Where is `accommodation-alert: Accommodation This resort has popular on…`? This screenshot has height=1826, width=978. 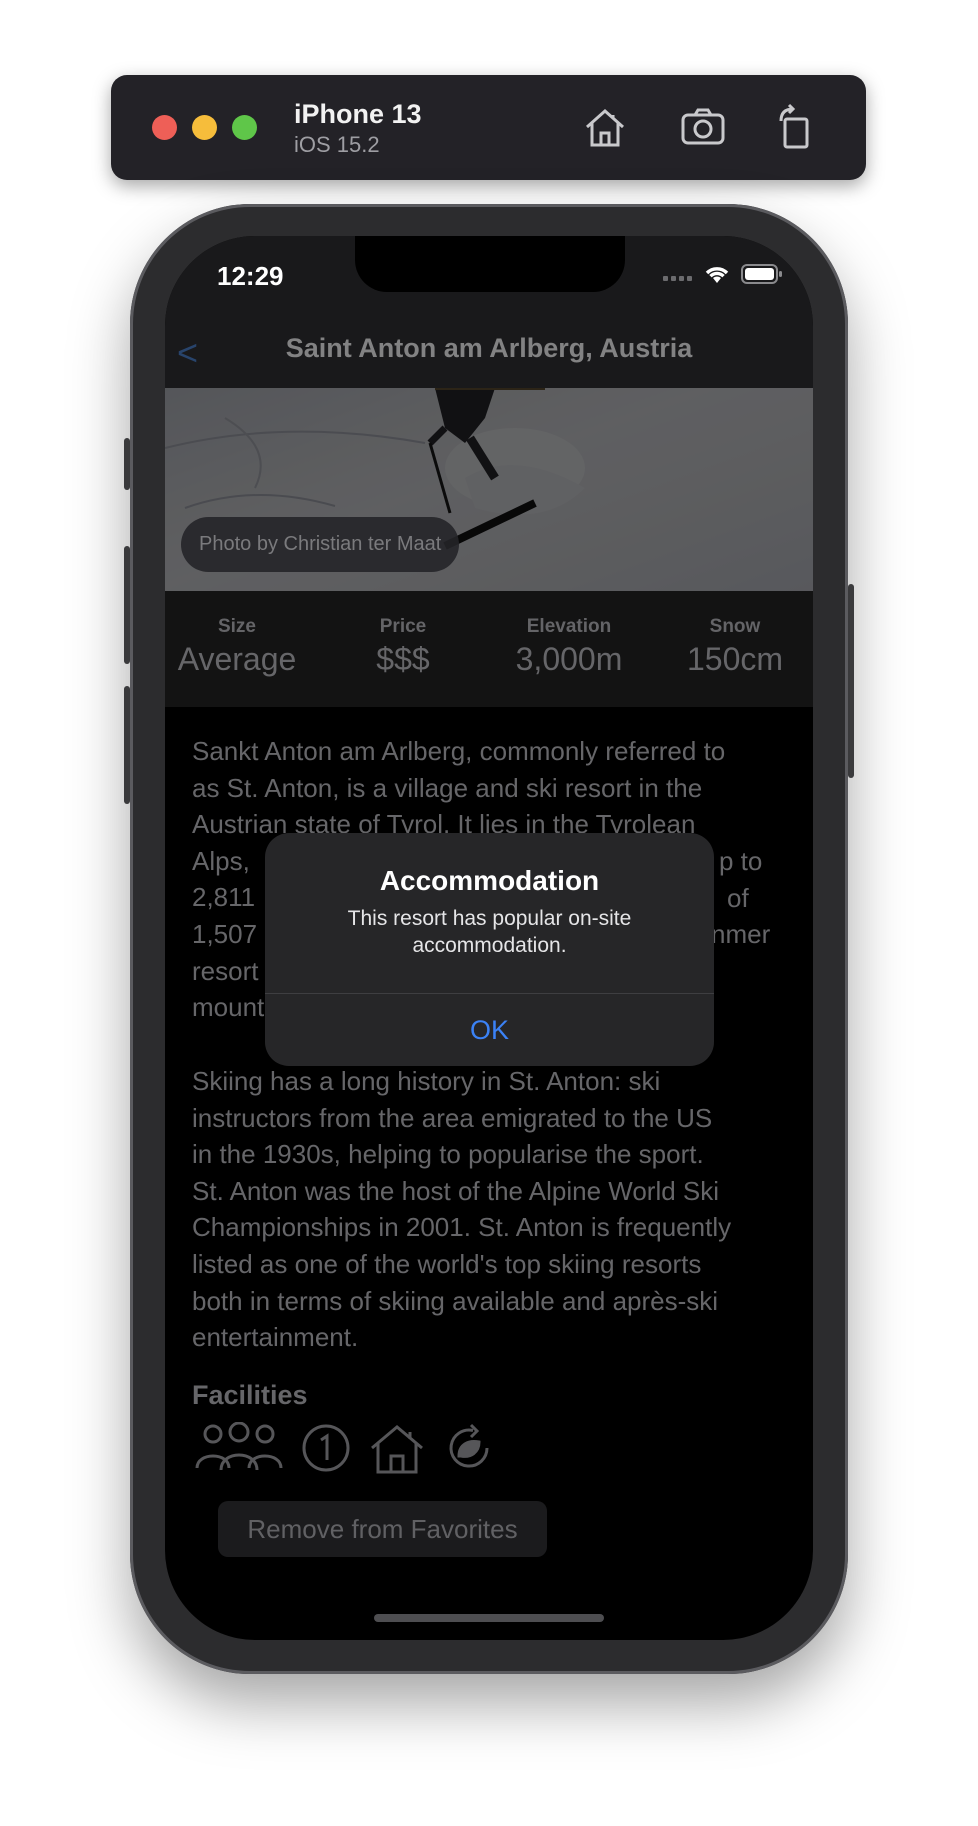 accommodation-alert: Accommodation This resort has popular on… is located at coordinates (489, 949).